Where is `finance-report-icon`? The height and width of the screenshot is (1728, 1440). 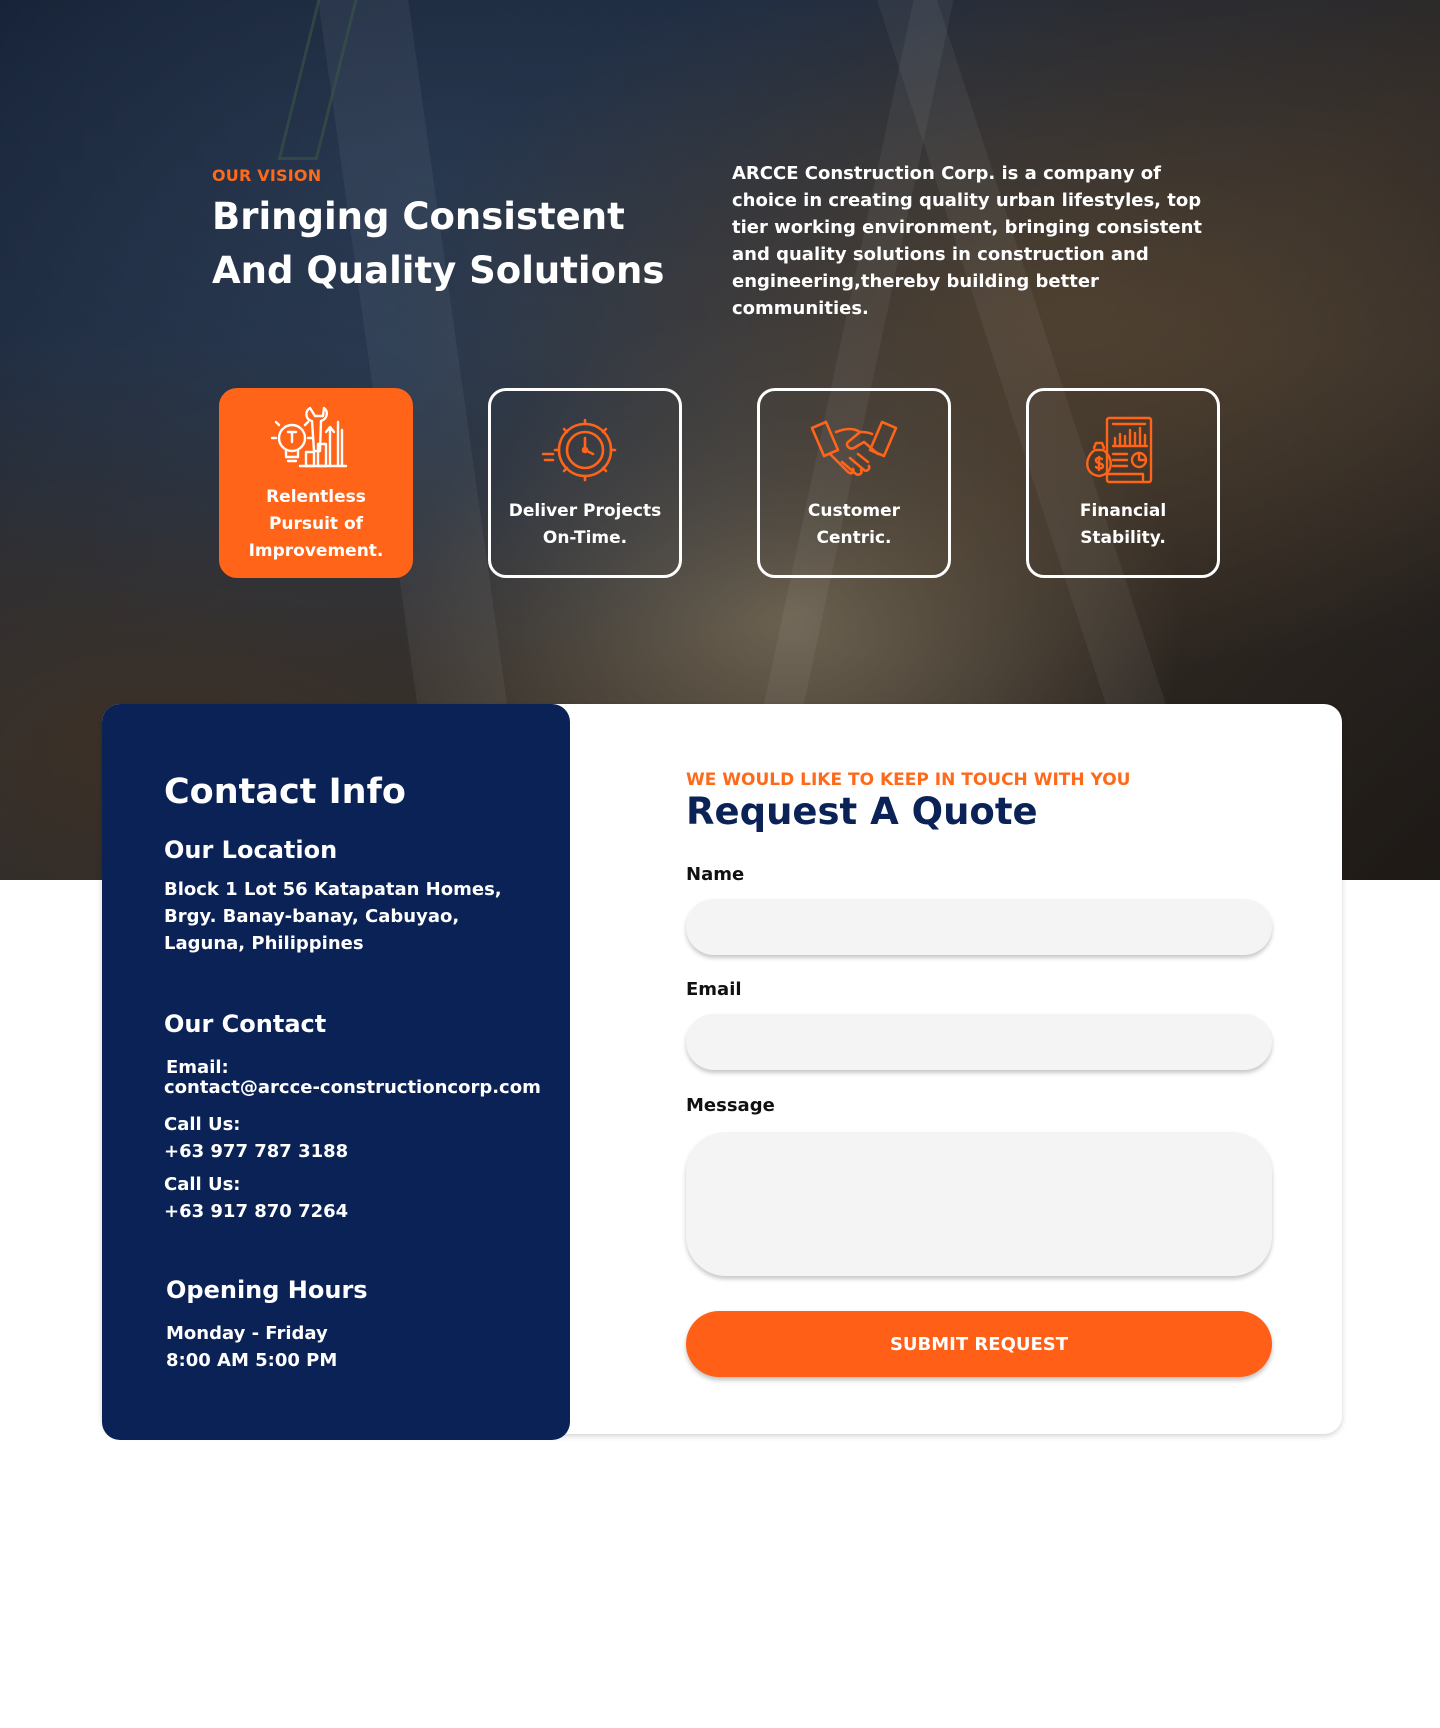 finance-report-icon is located at coordinates (1119, 450).